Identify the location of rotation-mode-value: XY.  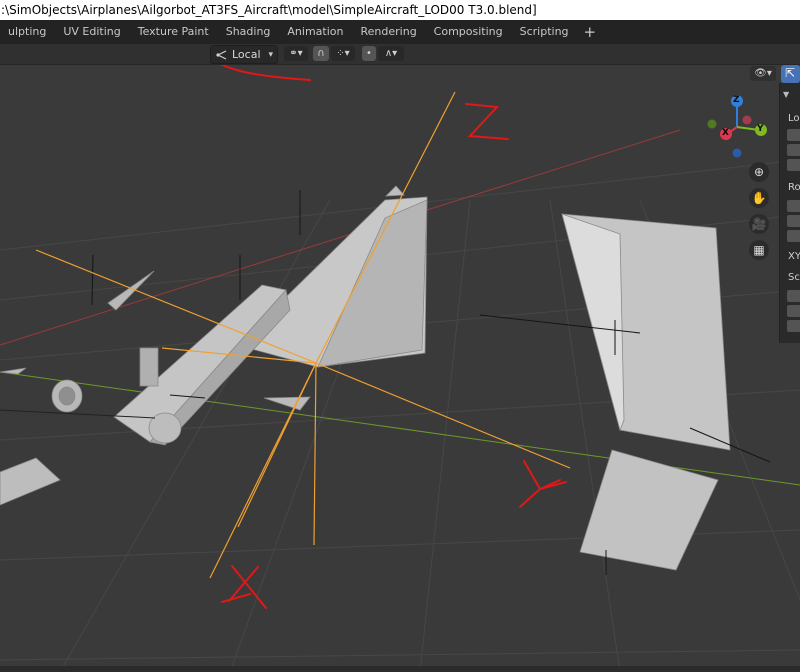
(794, 256).